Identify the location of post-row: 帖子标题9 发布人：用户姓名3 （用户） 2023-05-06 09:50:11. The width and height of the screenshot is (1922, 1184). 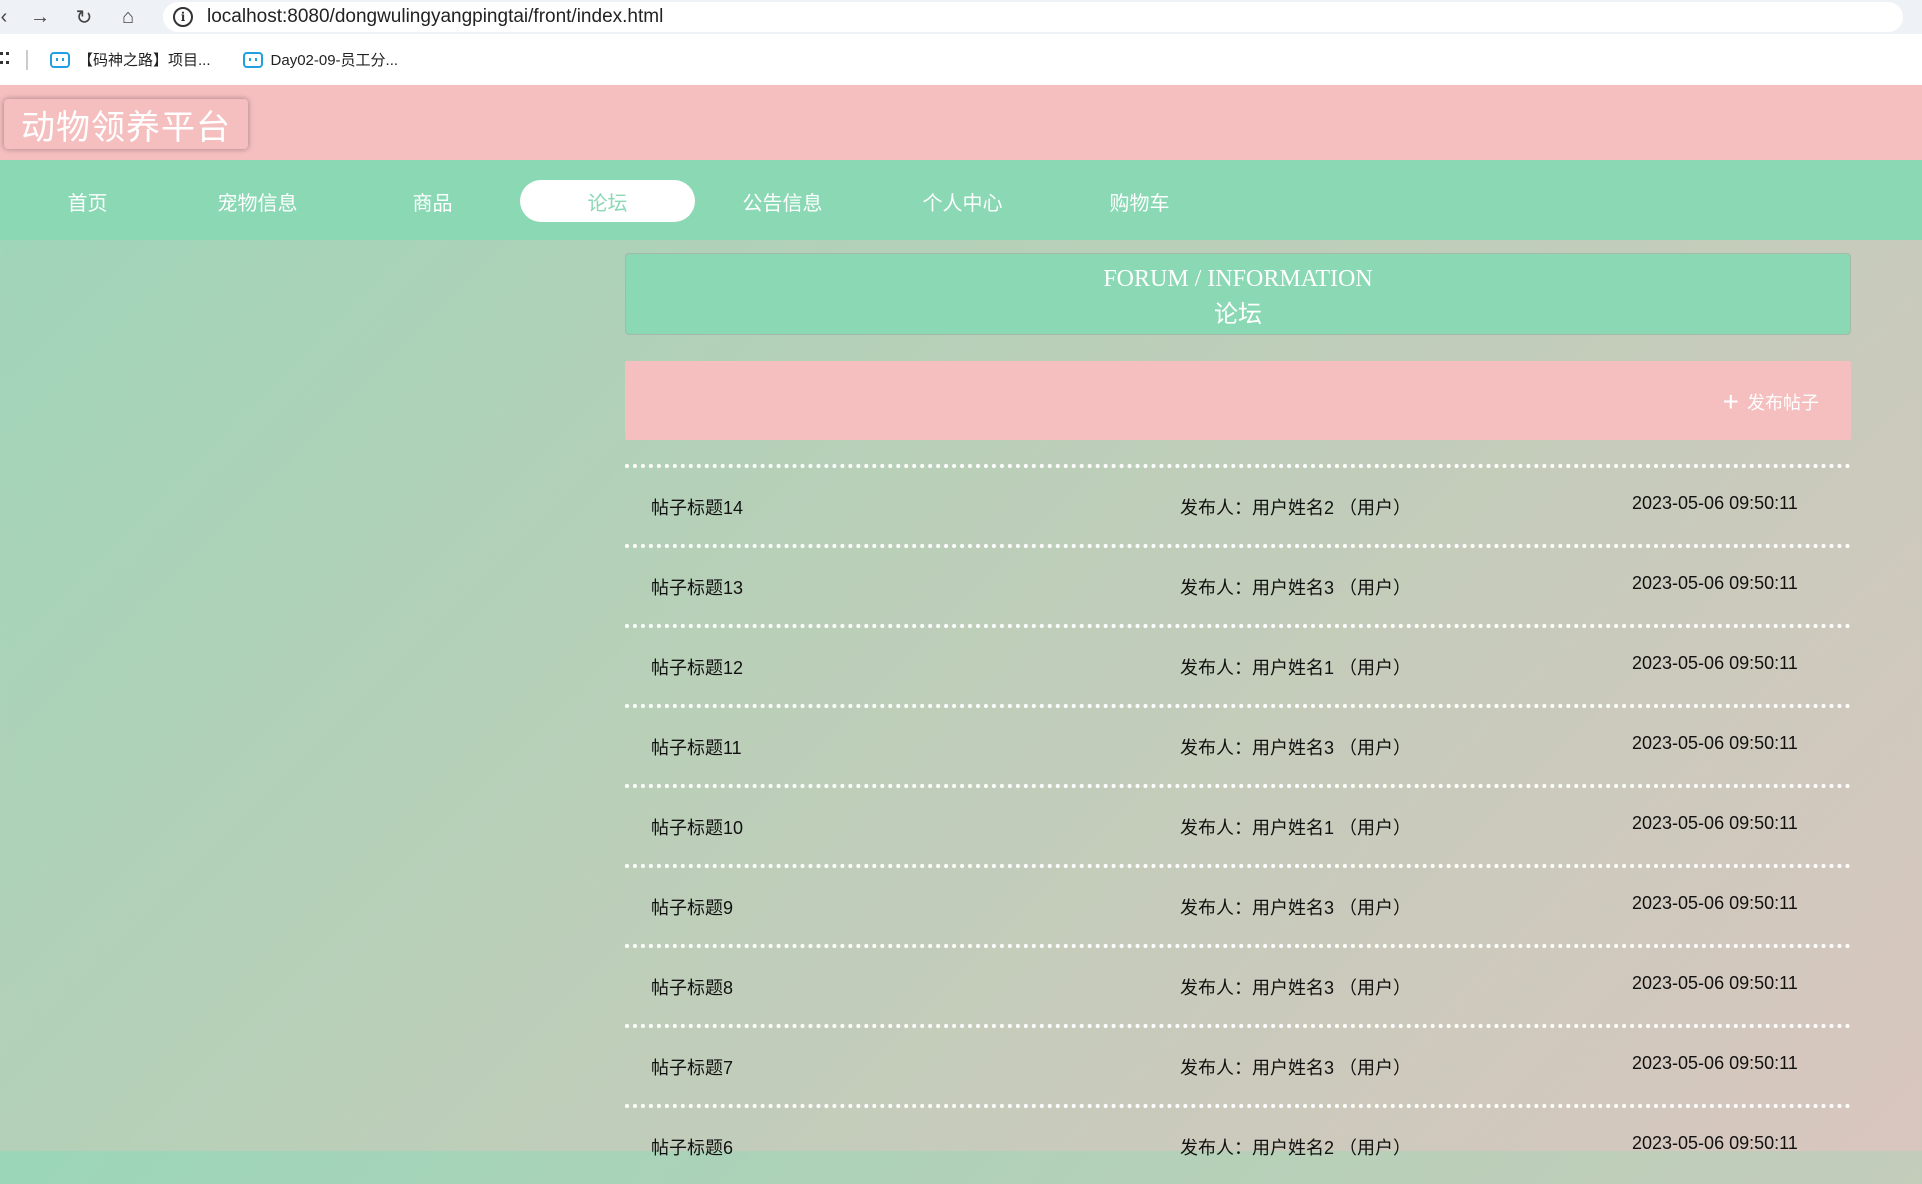
(1238, 904).